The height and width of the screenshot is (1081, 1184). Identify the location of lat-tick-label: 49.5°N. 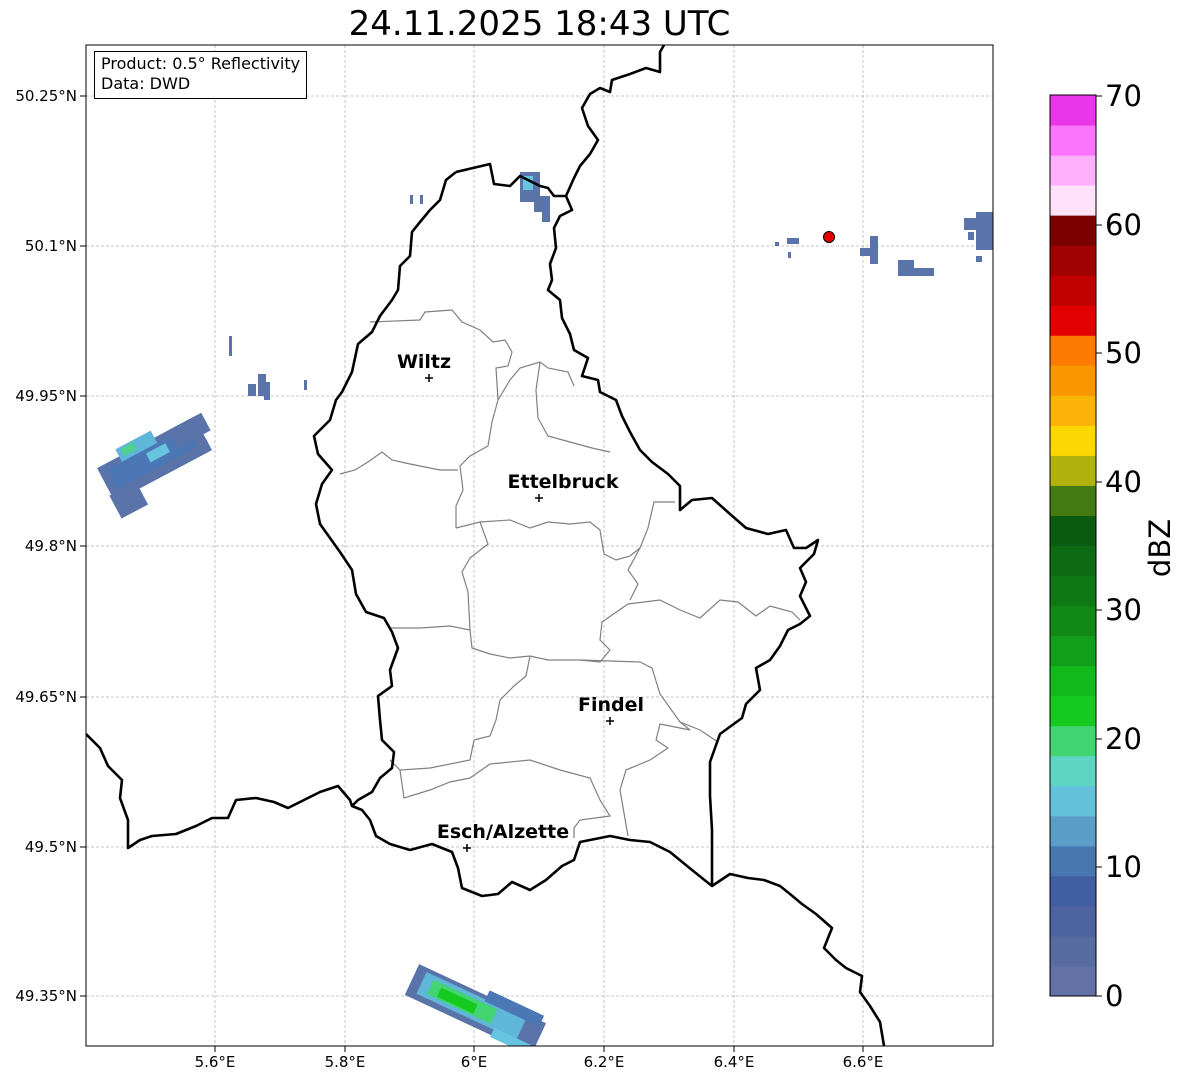
(51, 847).